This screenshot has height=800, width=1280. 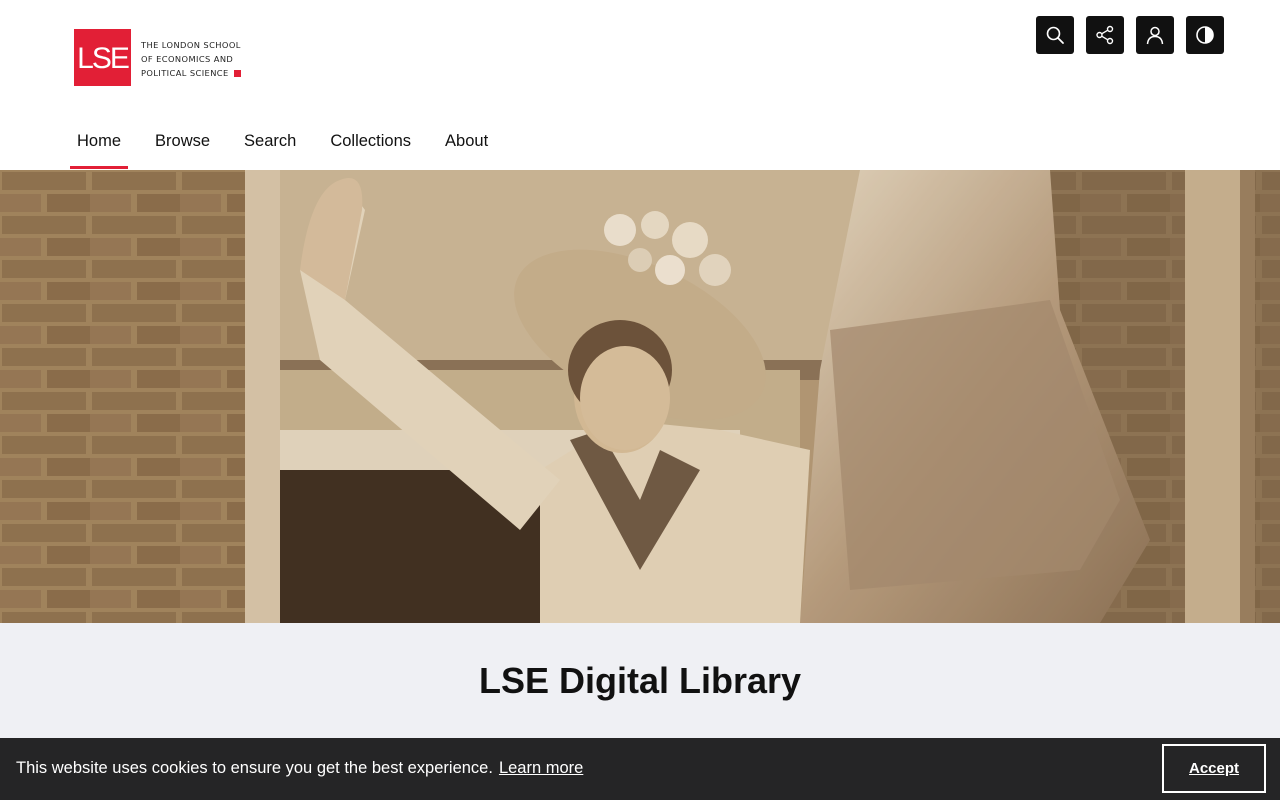 I want to click on share-button, so click(x=1105, y=35).